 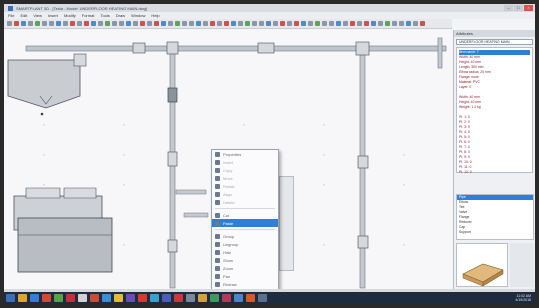 What do you see at coordinates (245, 276) in the screenshot?
I see `ctx-item: Pan` at bounding box center [245, 276].